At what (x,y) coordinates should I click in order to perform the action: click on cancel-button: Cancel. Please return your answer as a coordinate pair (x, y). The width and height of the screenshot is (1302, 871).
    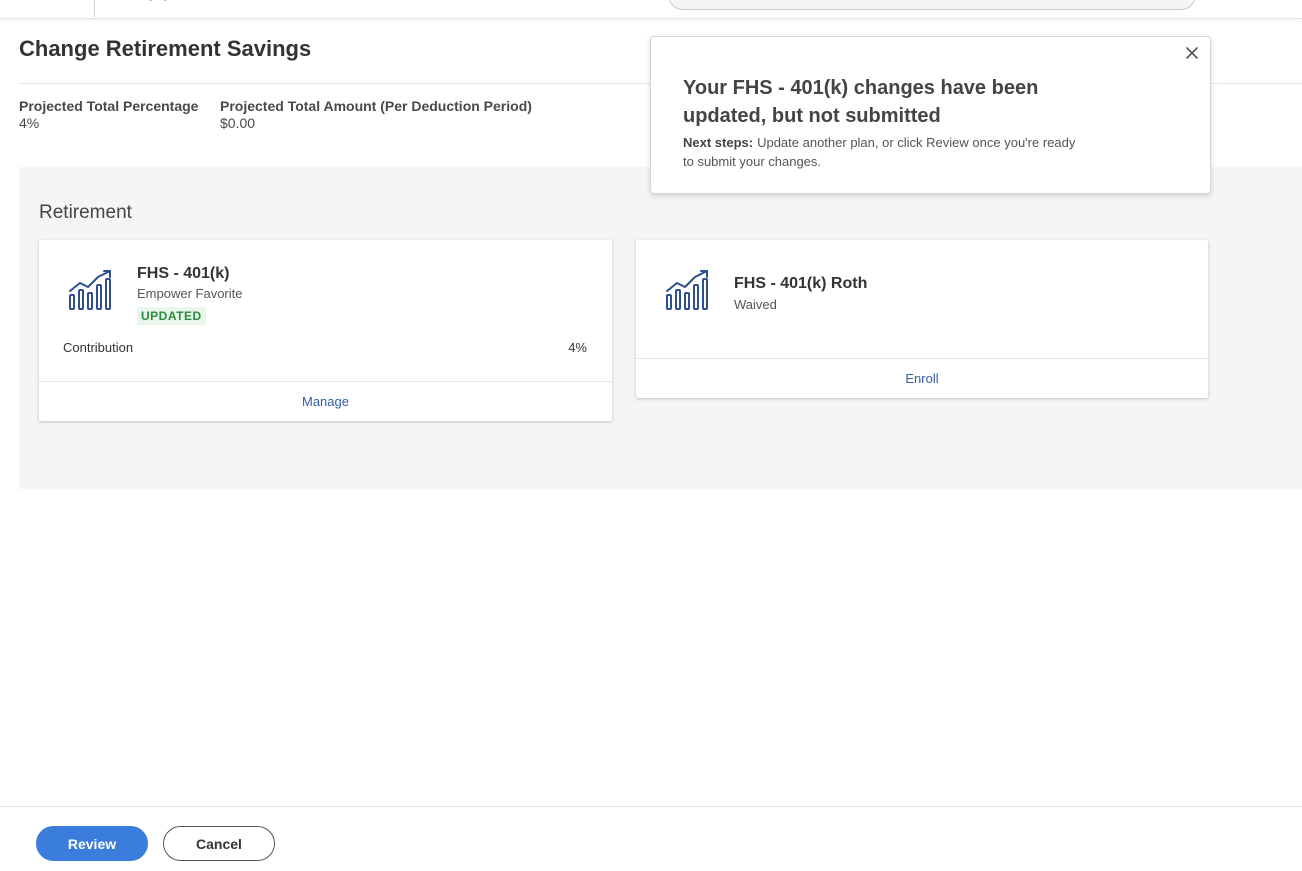
    Looking at the image, I should click on (219, 843).